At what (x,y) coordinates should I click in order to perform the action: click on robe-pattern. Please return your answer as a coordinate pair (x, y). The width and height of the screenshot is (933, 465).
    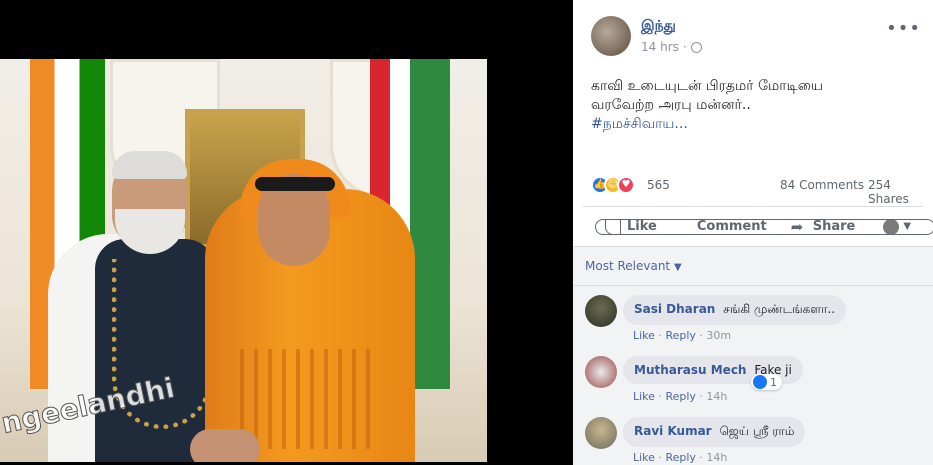
    Looking at the image, I should click on (310, 399).